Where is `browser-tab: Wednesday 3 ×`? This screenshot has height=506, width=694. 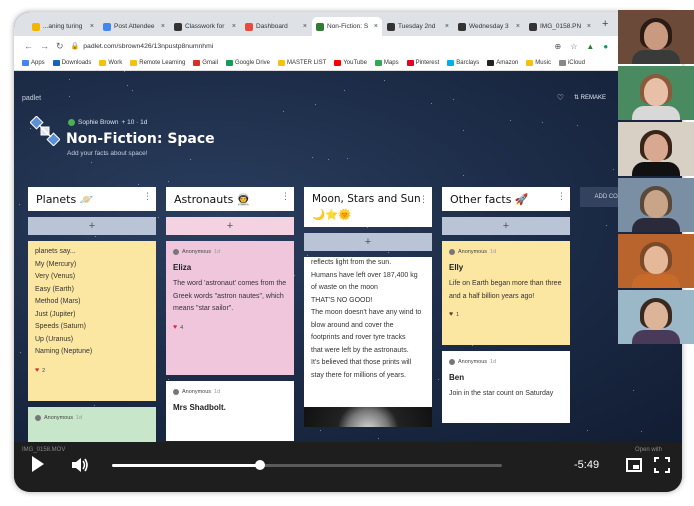
browser-tab: Wednesday 3 × is located at coordinates (489, 26).